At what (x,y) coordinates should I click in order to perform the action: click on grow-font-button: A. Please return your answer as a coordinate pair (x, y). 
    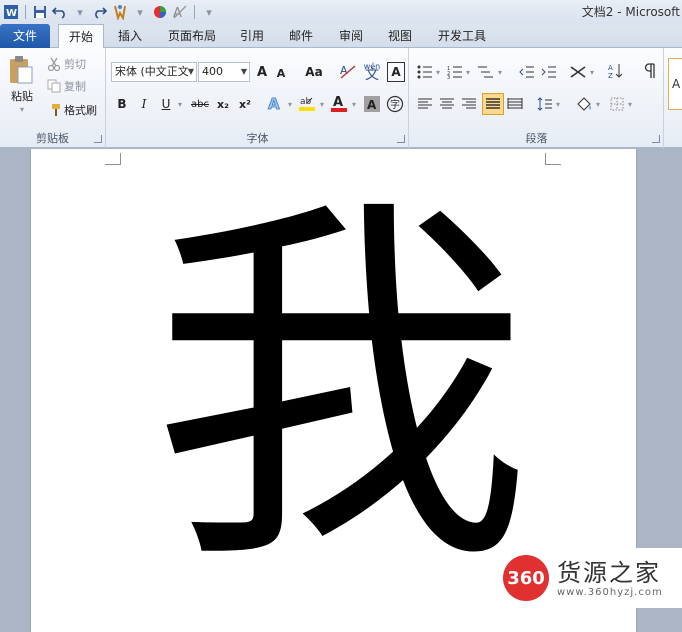
    Looking at the image, I should click on (262, 72).